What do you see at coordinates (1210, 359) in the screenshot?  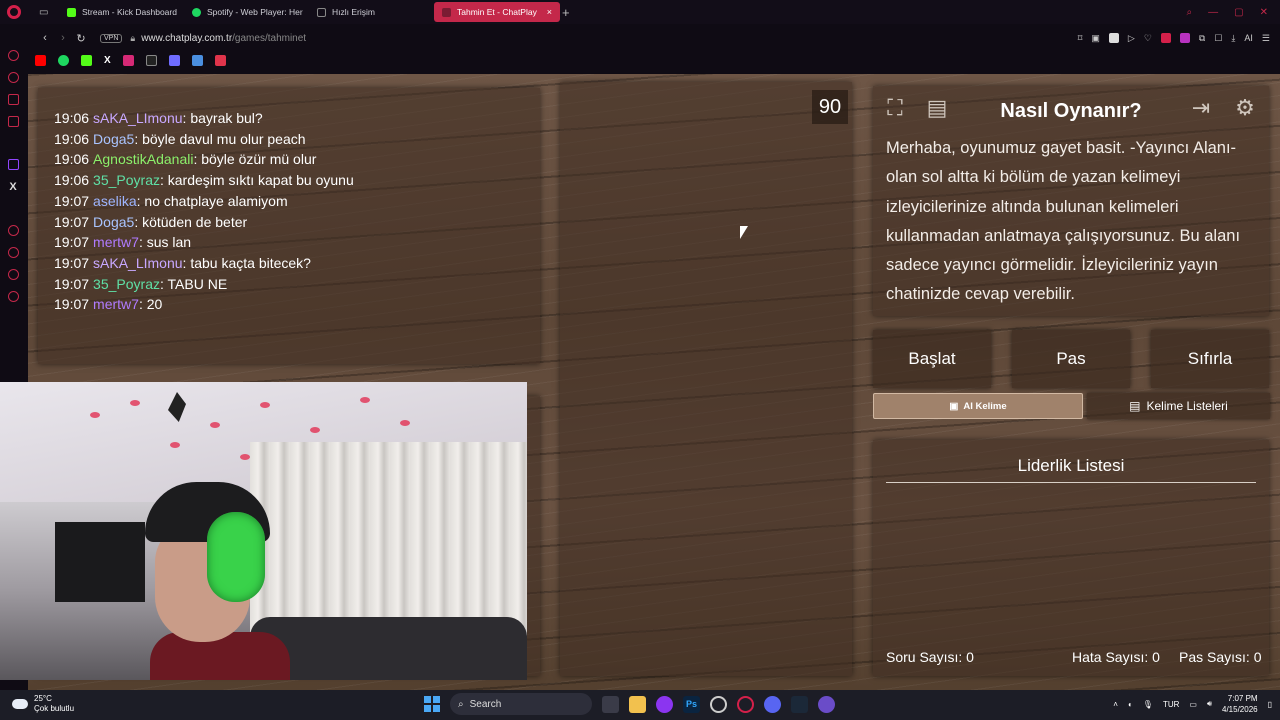 I see `reset-button: Sıfırla` at bounding box center [1210, 359].